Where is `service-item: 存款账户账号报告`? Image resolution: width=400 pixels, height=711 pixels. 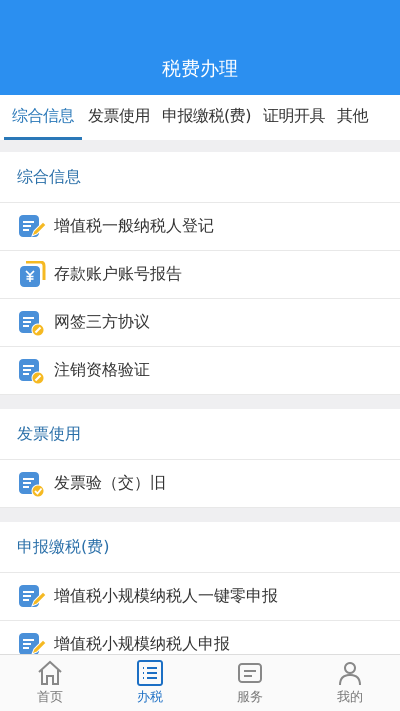 service-item: 存款账户账号报告 is located at coordinates (118, 274).